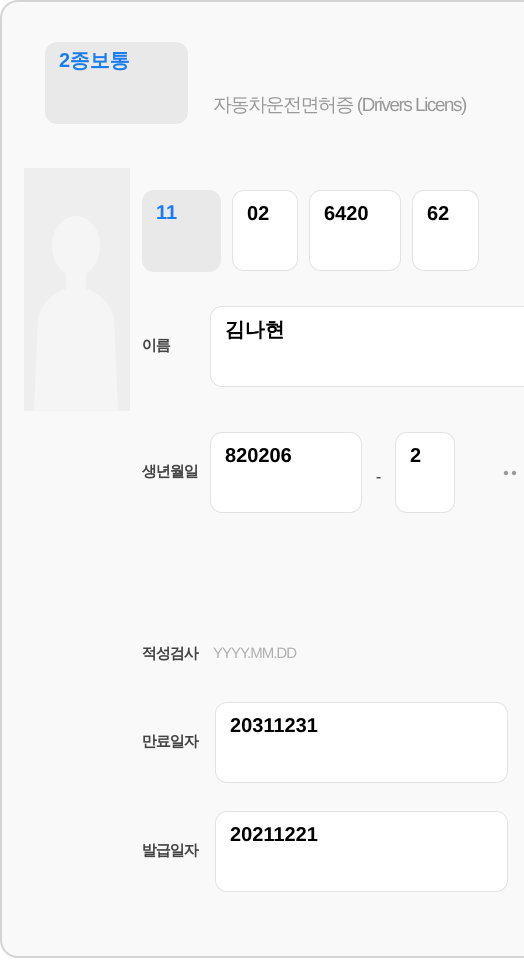  Describe the element at coordinates (170, 472) in the screenshot. I see `field-label: 생년월일` at that location.